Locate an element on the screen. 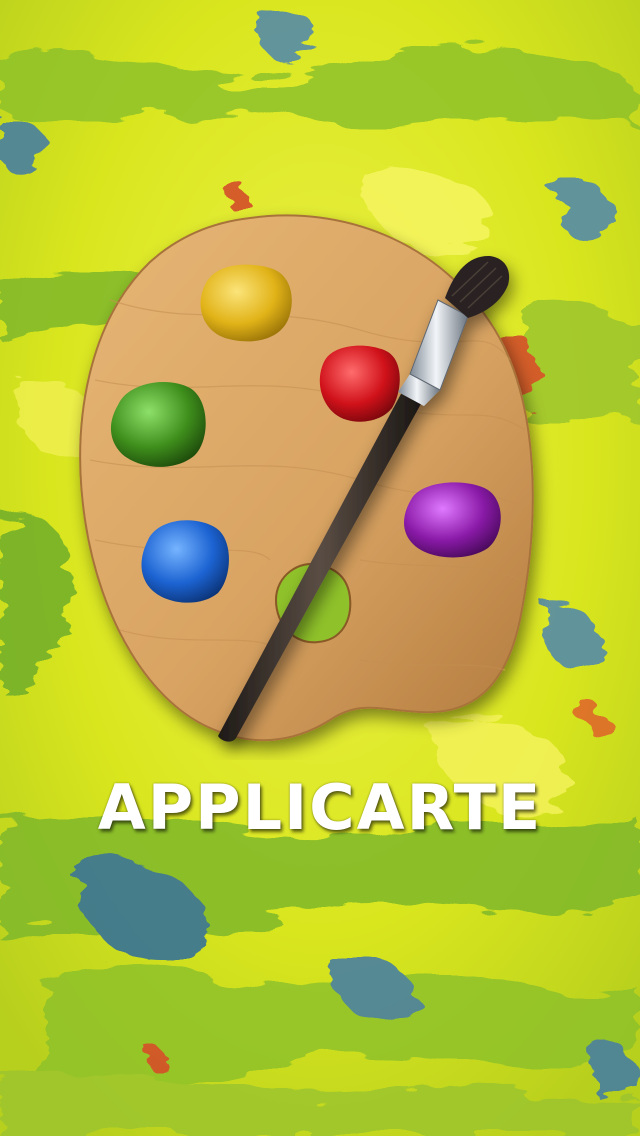 This screenshot has height=1136, width=640. purple-paint-blob is located at coordinates (452, 520).